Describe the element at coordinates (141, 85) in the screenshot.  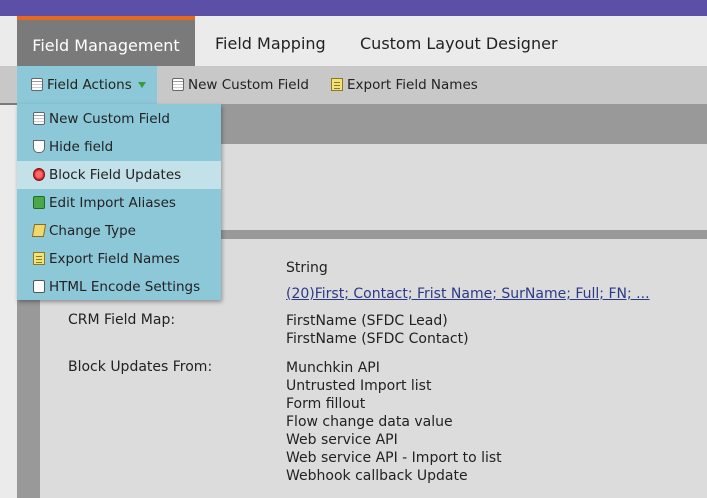
I see `caret-down-icon` at that location.